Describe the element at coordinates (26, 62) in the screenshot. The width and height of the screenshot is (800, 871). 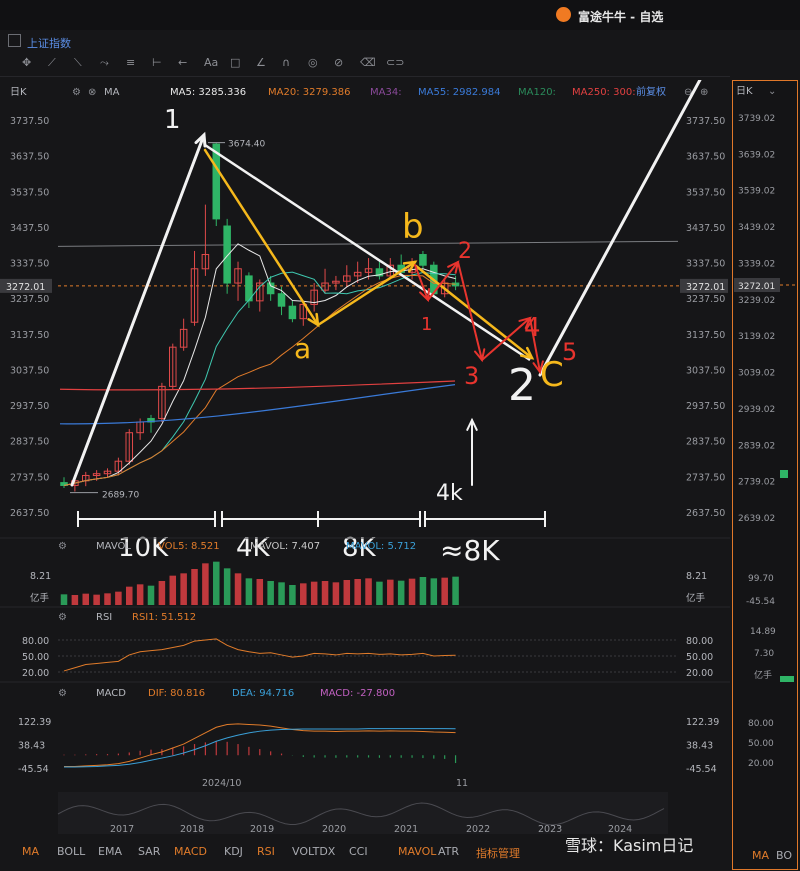
I see `drawing-tool-icon: ✥` at that location.